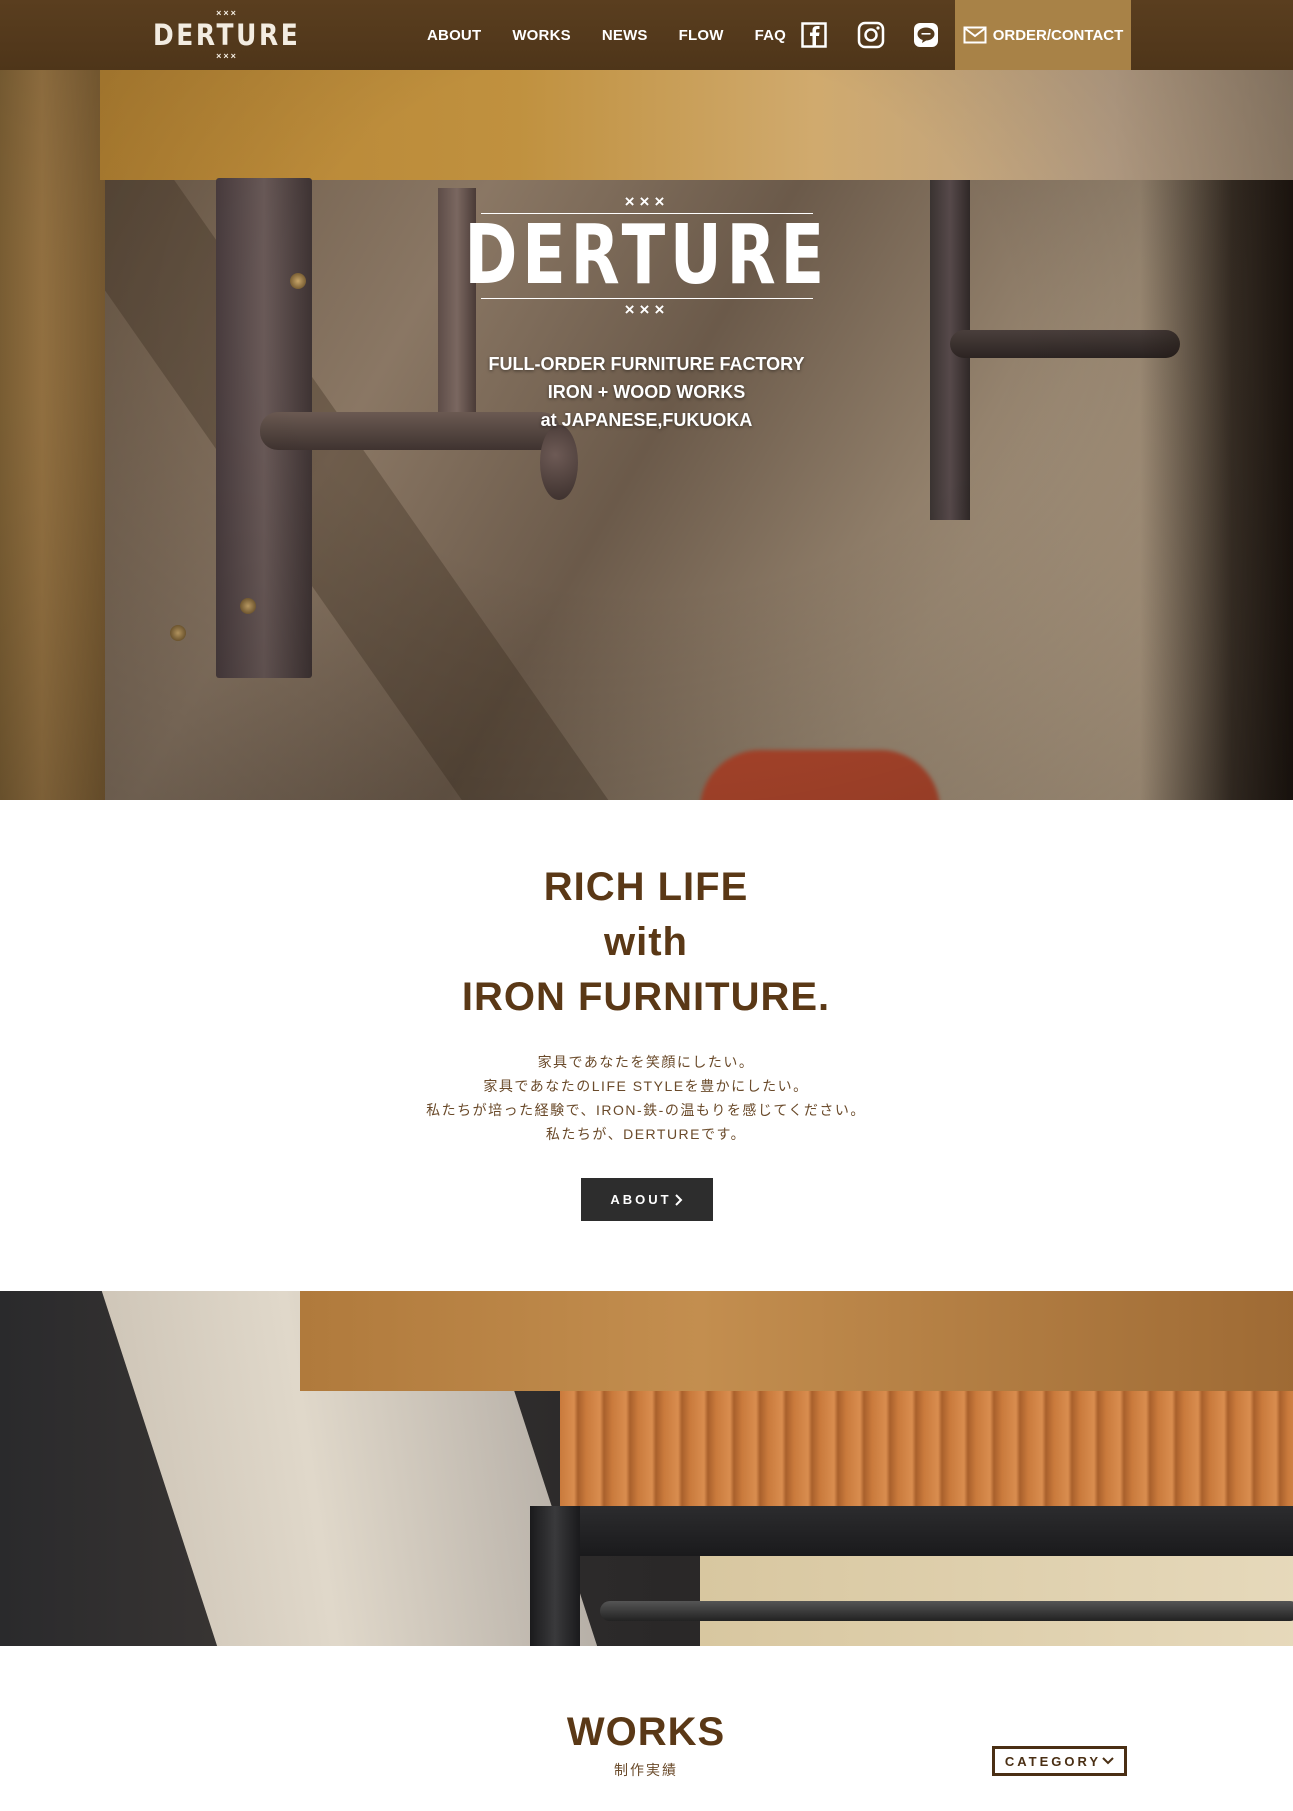  What do you see at coordinates (1058, 35) in the screenshot?
I see `order-contact-label: ORDER/CONTACT` at bounding box center [1058, 35].